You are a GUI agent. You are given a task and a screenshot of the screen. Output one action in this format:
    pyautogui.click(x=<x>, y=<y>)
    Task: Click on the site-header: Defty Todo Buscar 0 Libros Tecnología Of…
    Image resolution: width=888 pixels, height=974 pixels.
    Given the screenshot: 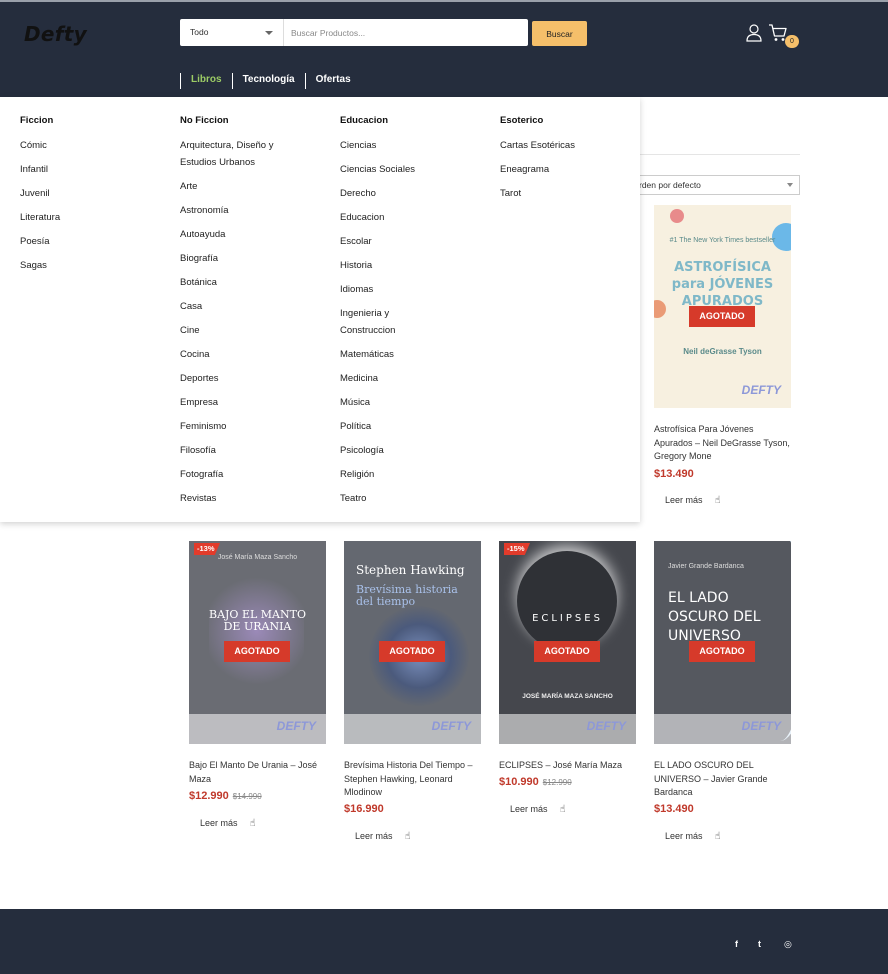 What is the action you would take?
    pyautogui.click(x=444, y=49)
    